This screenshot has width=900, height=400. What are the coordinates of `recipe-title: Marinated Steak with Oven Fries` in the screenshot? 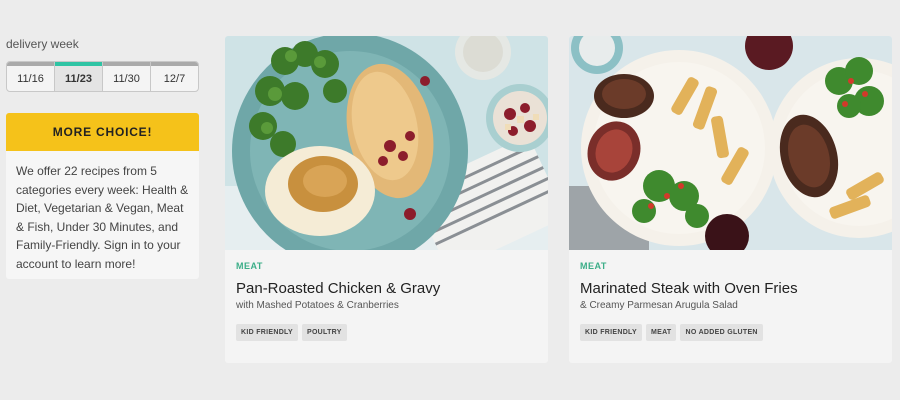 It's located at (730, 288).